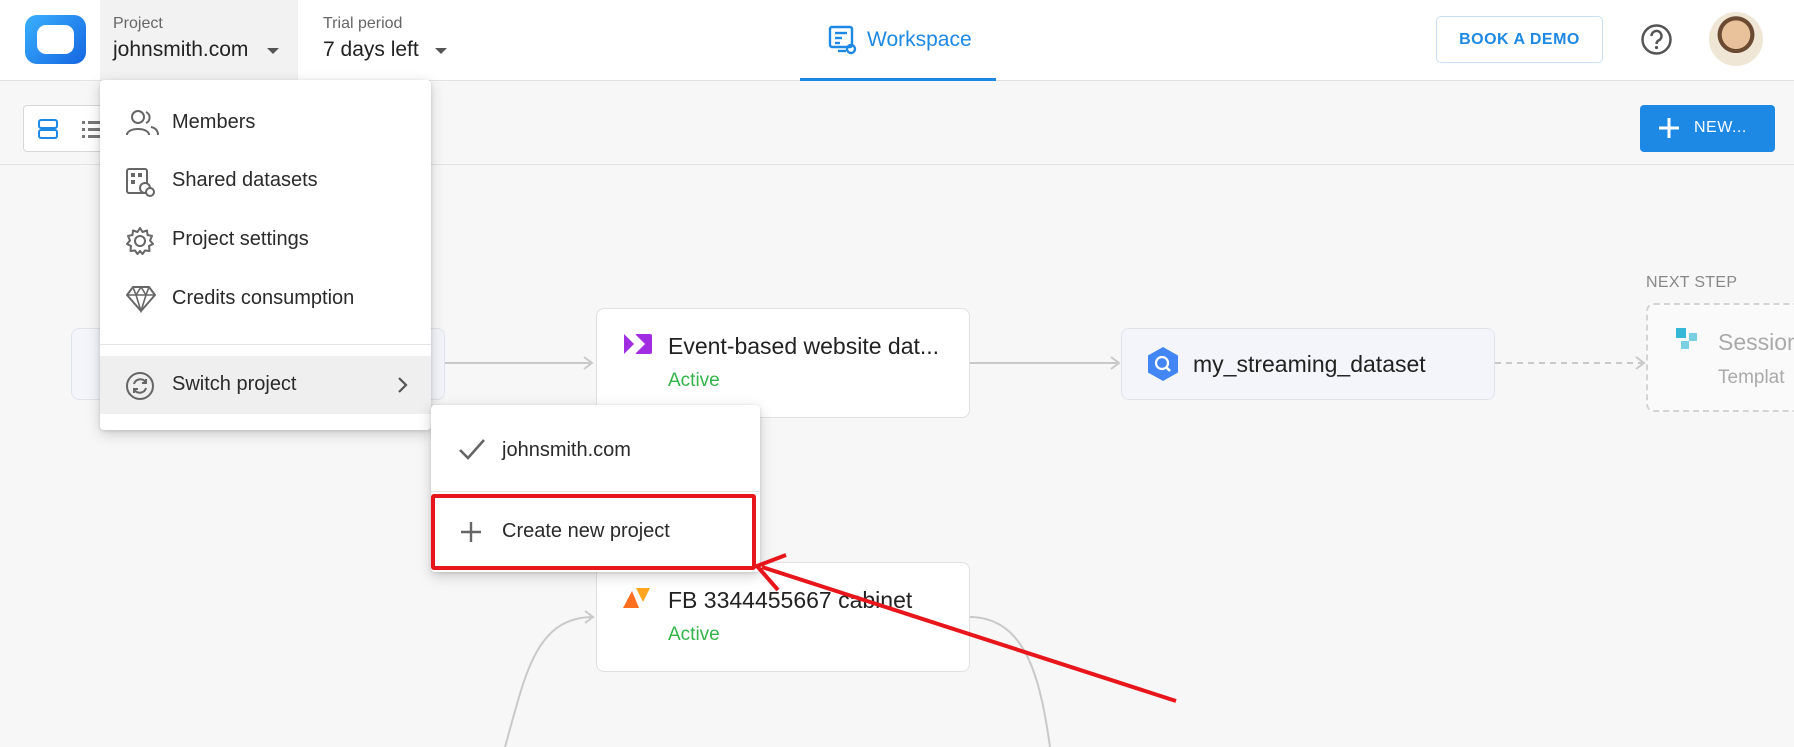 The width and height of the screenshot is (1794, 747). Describe the element at coordinates (472, 451) in the screenshot. I see `checkmark-icon` at that location.